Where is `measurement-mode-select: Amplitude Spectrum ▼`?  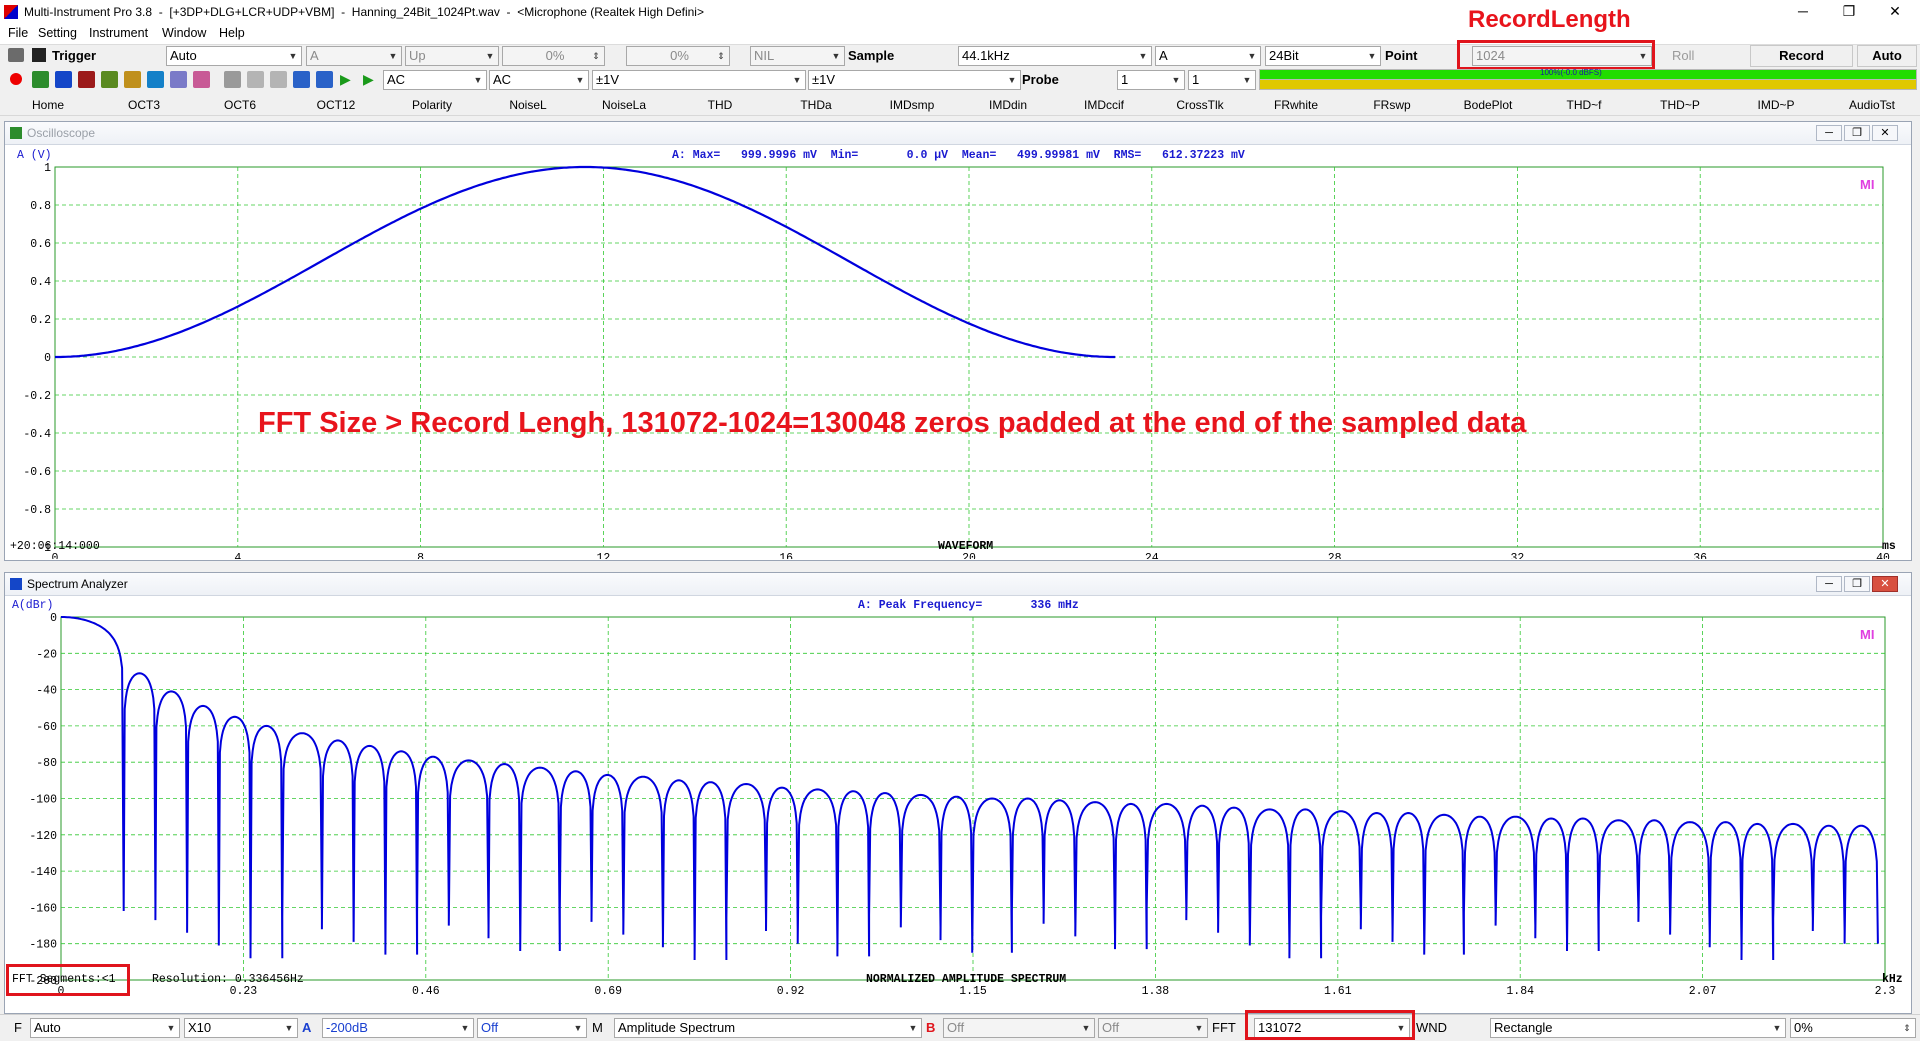 measurement-mode-select: Amplitude Spectrum ▼ is located at coordinates (768, 1028).